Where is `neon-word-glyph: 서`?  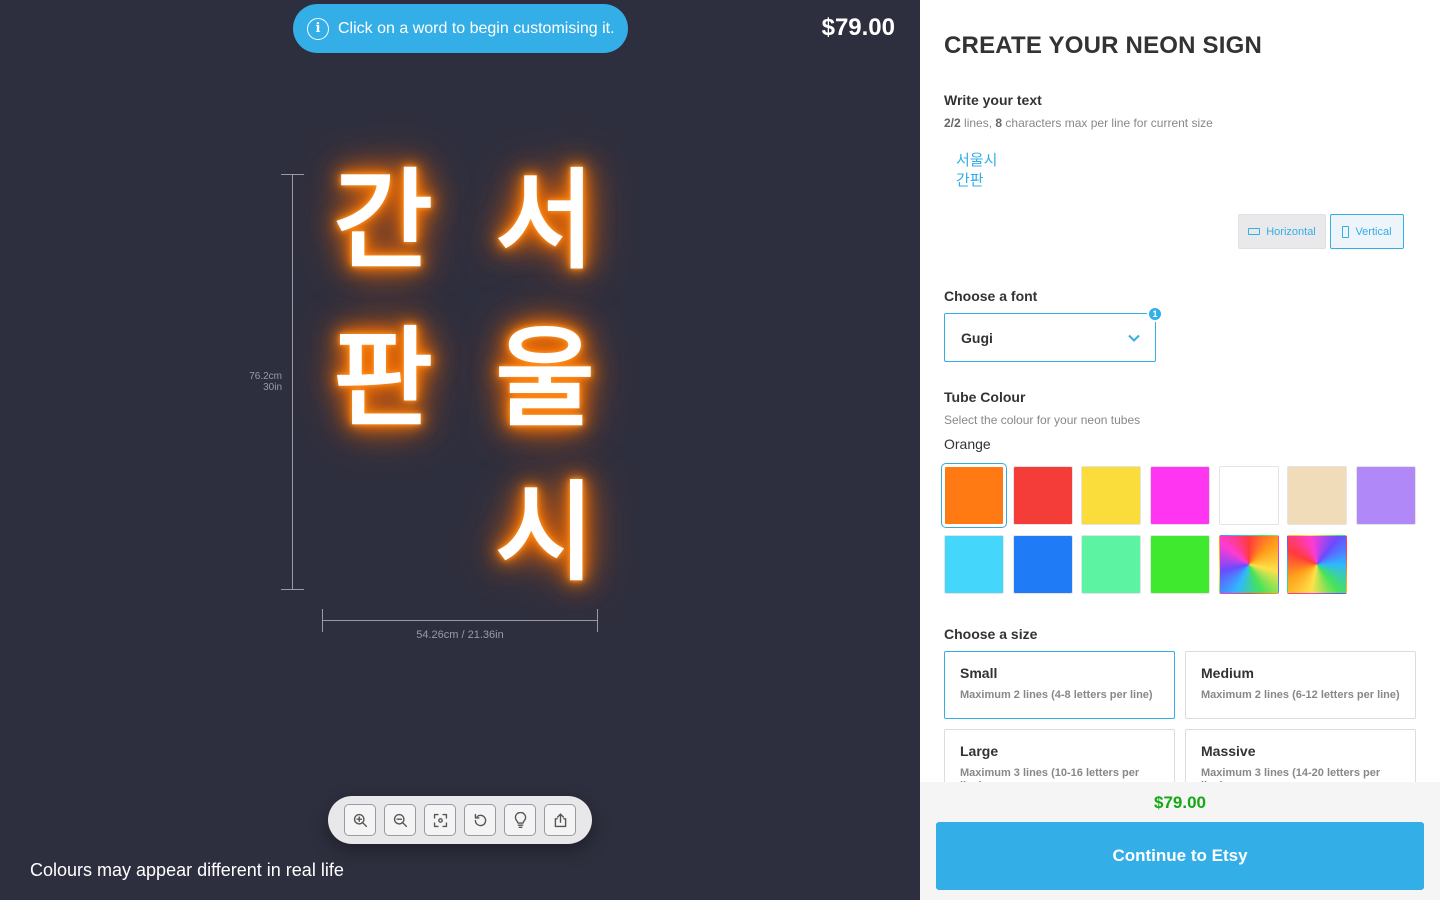
neon-word-glyph: 서 is located at coordinates (545, 222).